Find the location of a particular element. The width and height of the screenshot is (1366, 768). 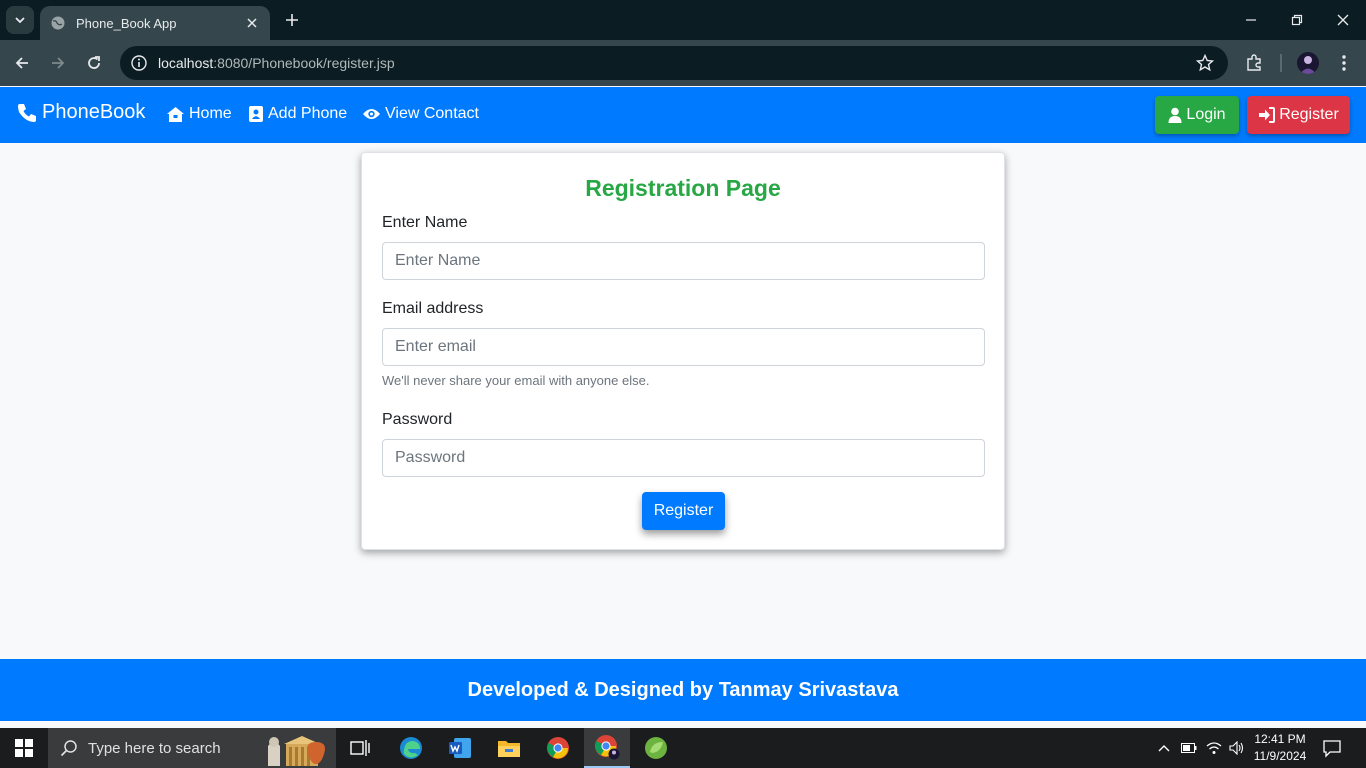

bookmark-star-icon is located at coordinates (1205, 63).